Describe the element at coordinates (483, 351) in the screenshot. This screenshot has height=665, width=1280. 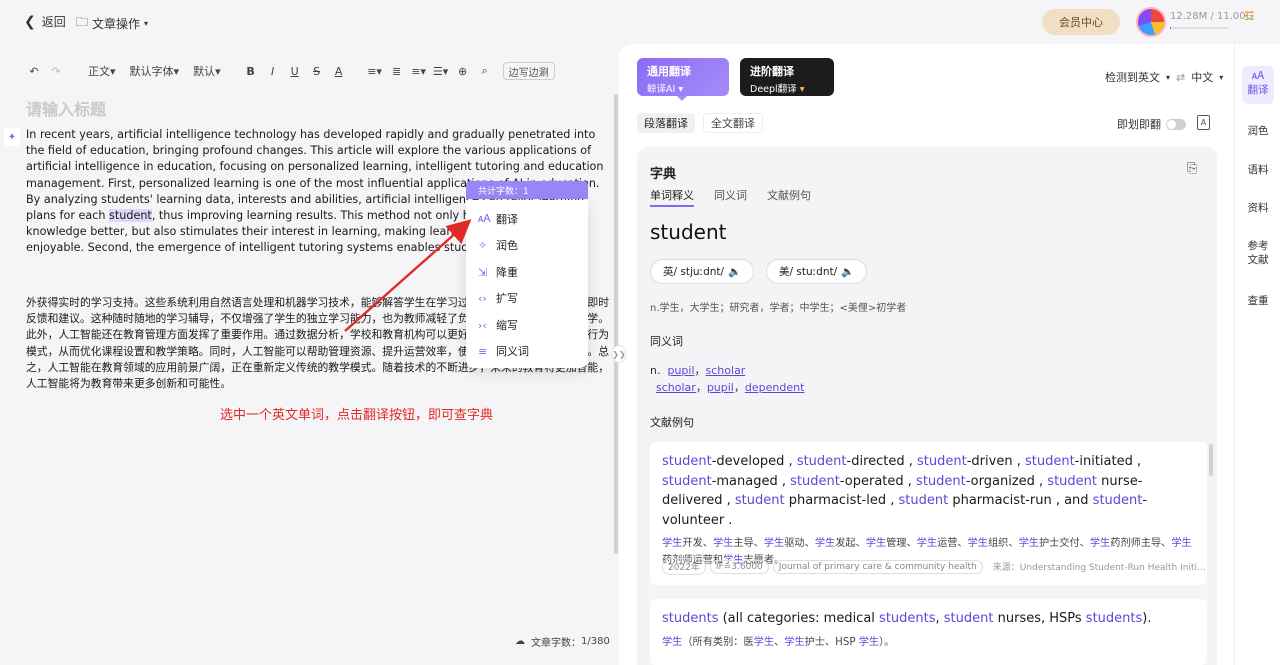
I see `synonym-icon: ≡` at that location.